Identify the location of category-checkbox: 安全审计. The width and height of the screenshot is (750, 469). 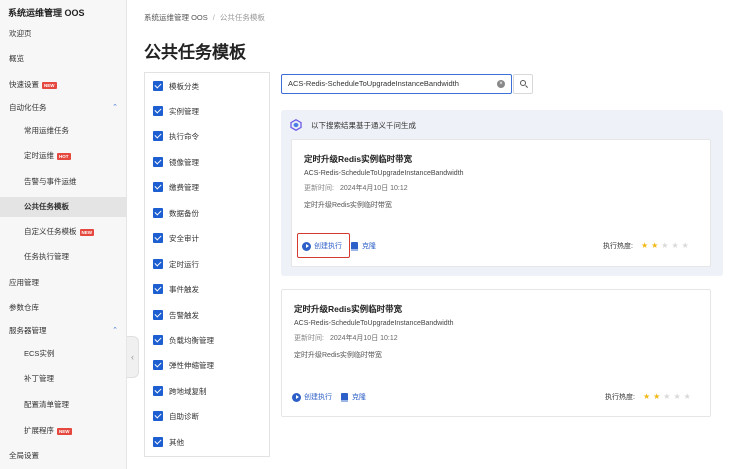
(176, 238).